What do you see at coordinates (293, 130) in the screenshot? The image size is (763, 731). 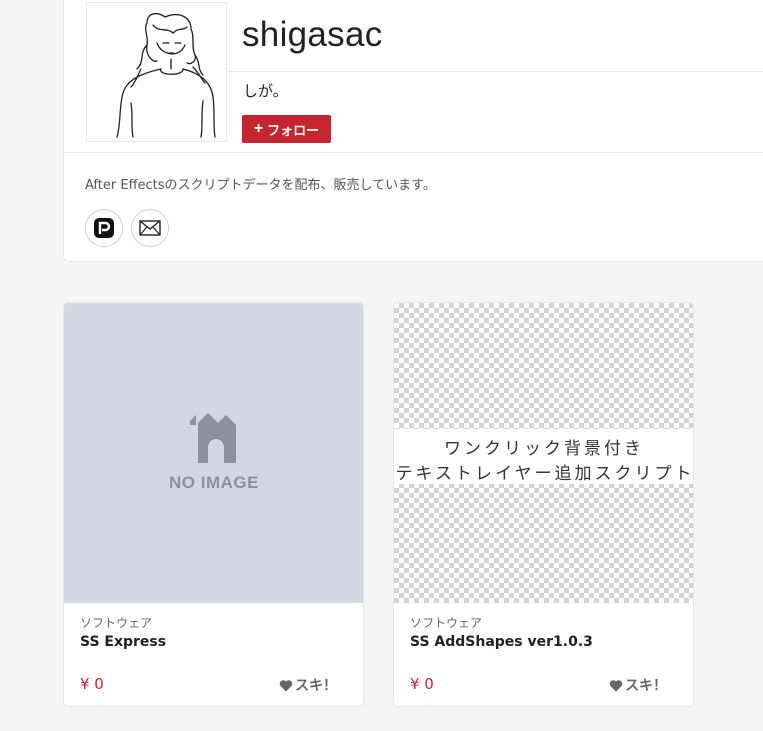 I see `follow-label: フォロー` at bounding box center [293, 130].